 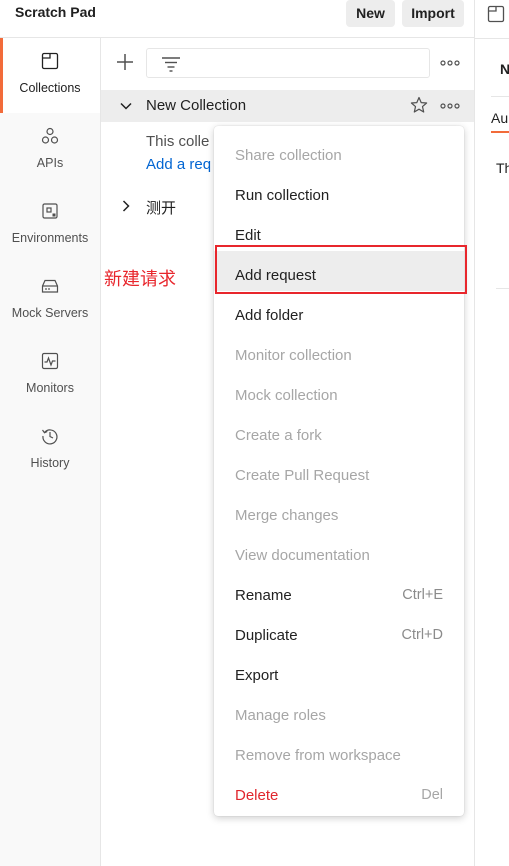 I want to click on collection-header-title: N, so click(x=504, y=69).